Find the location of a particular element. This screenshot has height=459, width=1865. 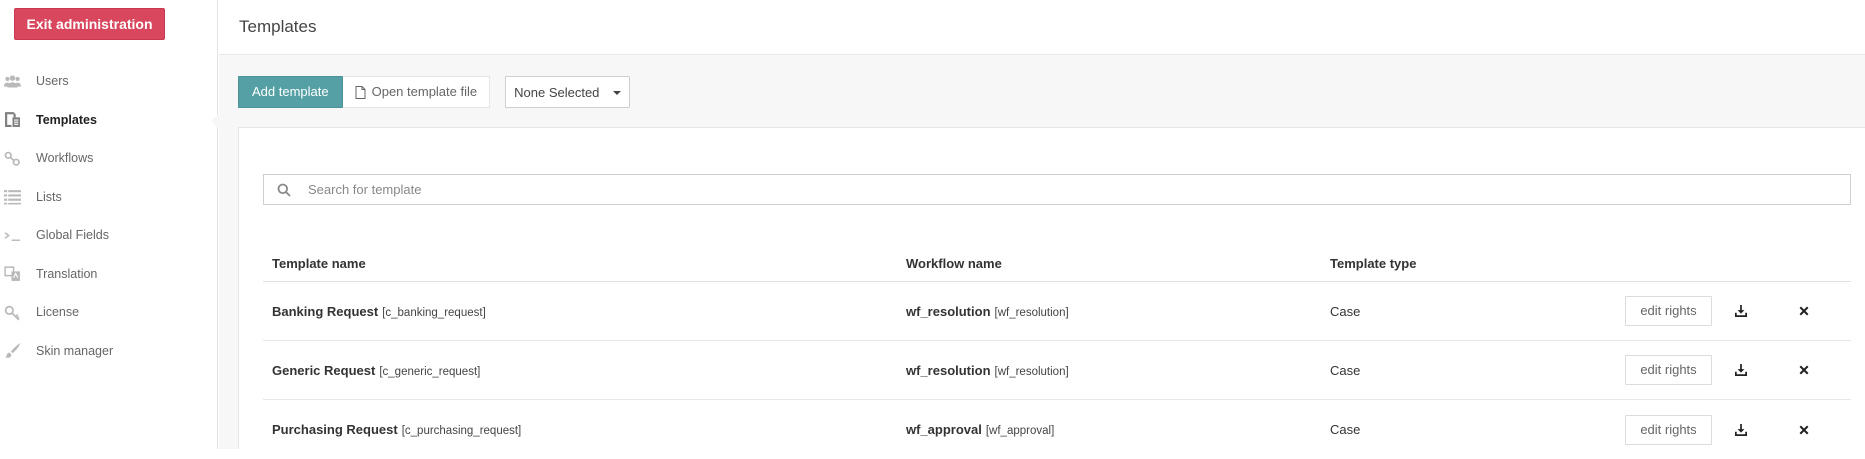

open-template-file-label: Open template file is located at coordinates (424, 91).